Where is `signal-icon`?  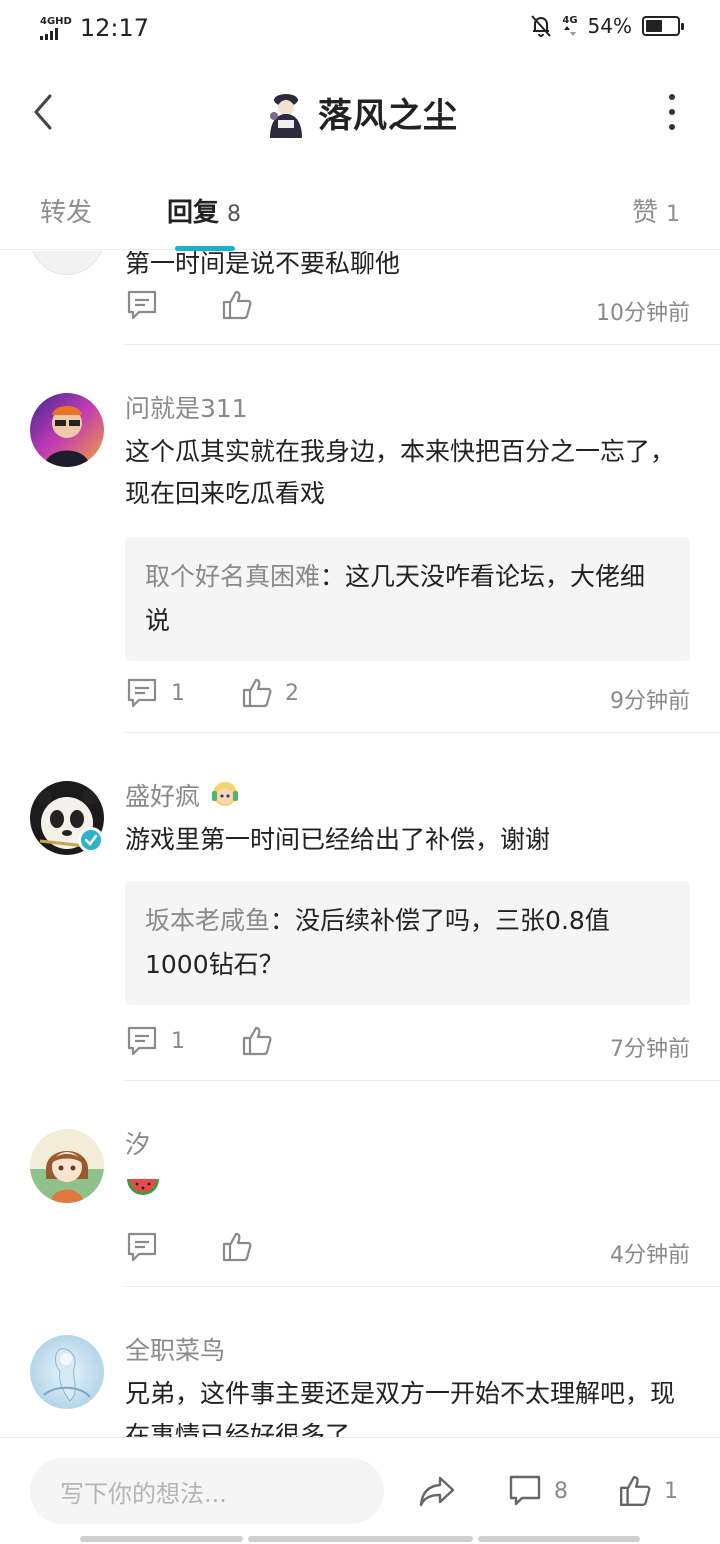
signal-icon is located at coordinates (49, 33).